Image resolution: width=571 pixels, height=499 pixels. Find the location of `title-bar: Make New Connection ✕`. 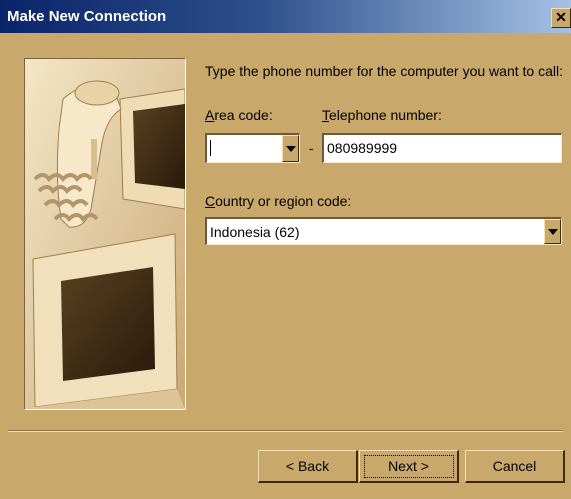

title-bar: Make New Connection ✕ is located at coordinates (285, 16).